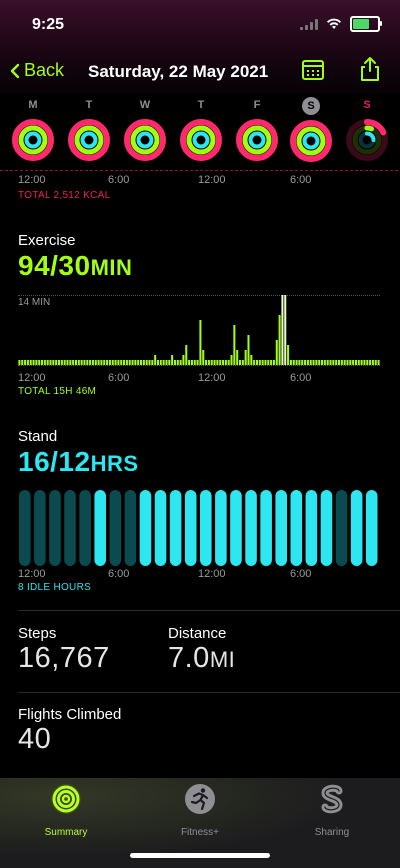 The image size is (400, 868). What do you see at coordinates (332, 810) in the screenshot?
I see `tab-sharing: Sharing` at bounding box center [332, 810].